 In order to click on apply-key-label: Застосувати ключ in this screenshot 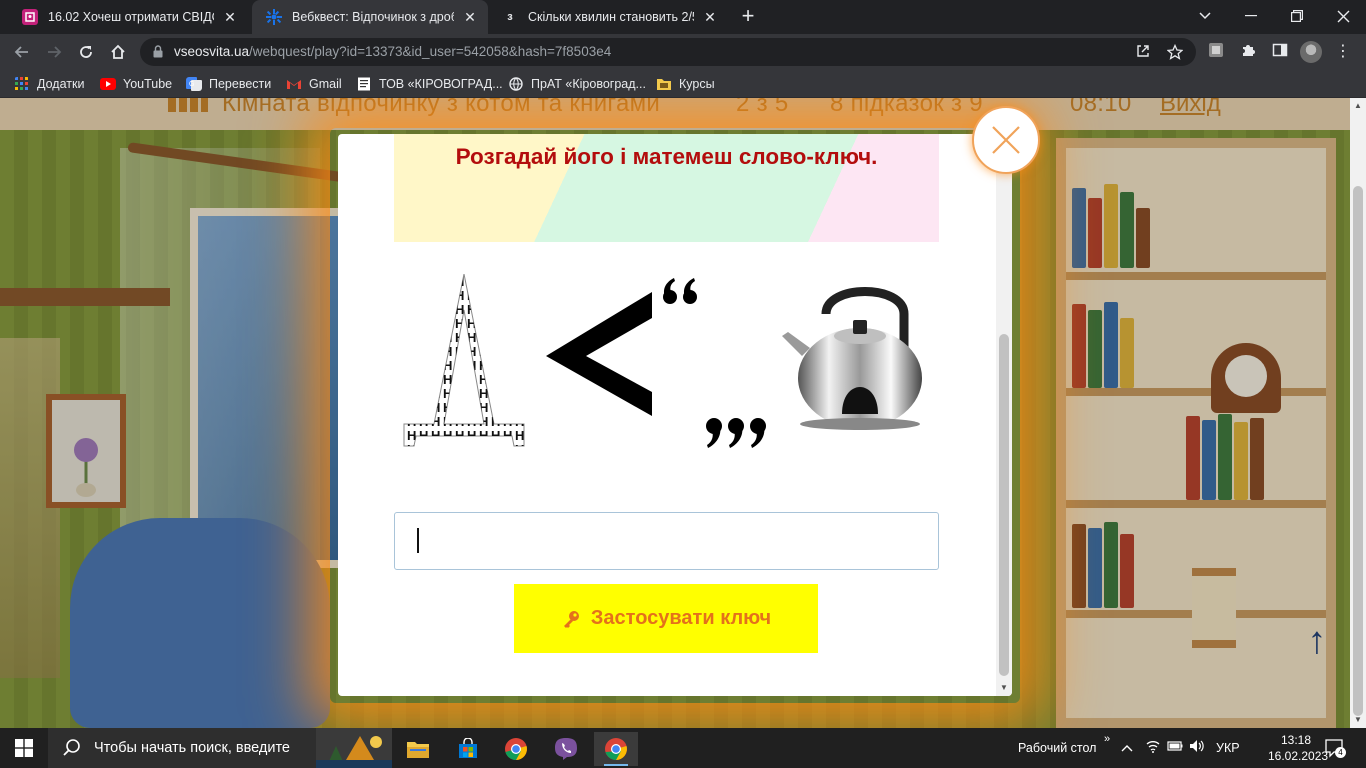, I will do `click(681, 618)`.